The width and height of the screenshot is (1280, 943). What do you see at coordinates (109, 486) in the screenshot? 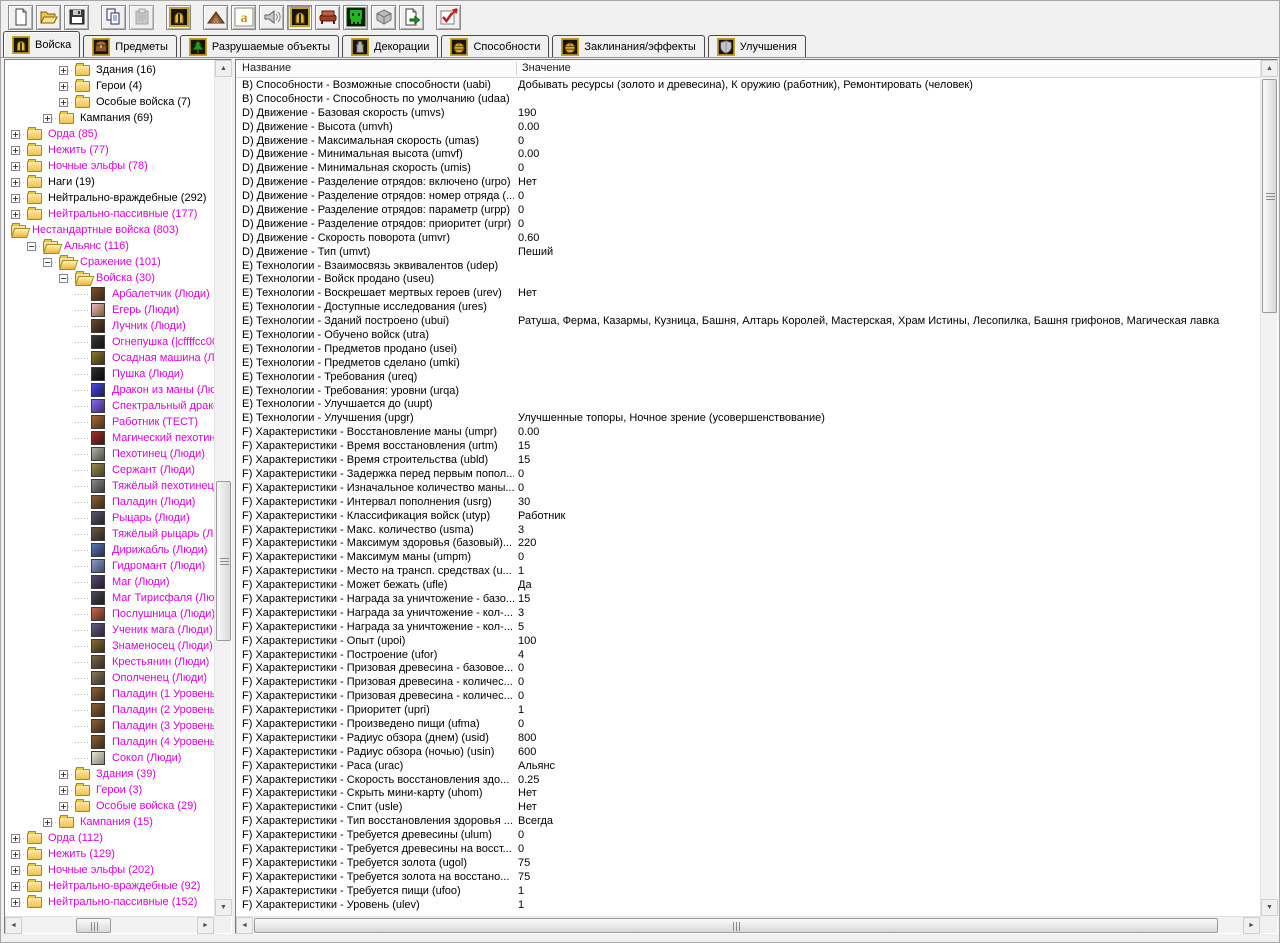
I see `tree-item: Тяжёлый пехотинец` at bounding box center [109, 486].